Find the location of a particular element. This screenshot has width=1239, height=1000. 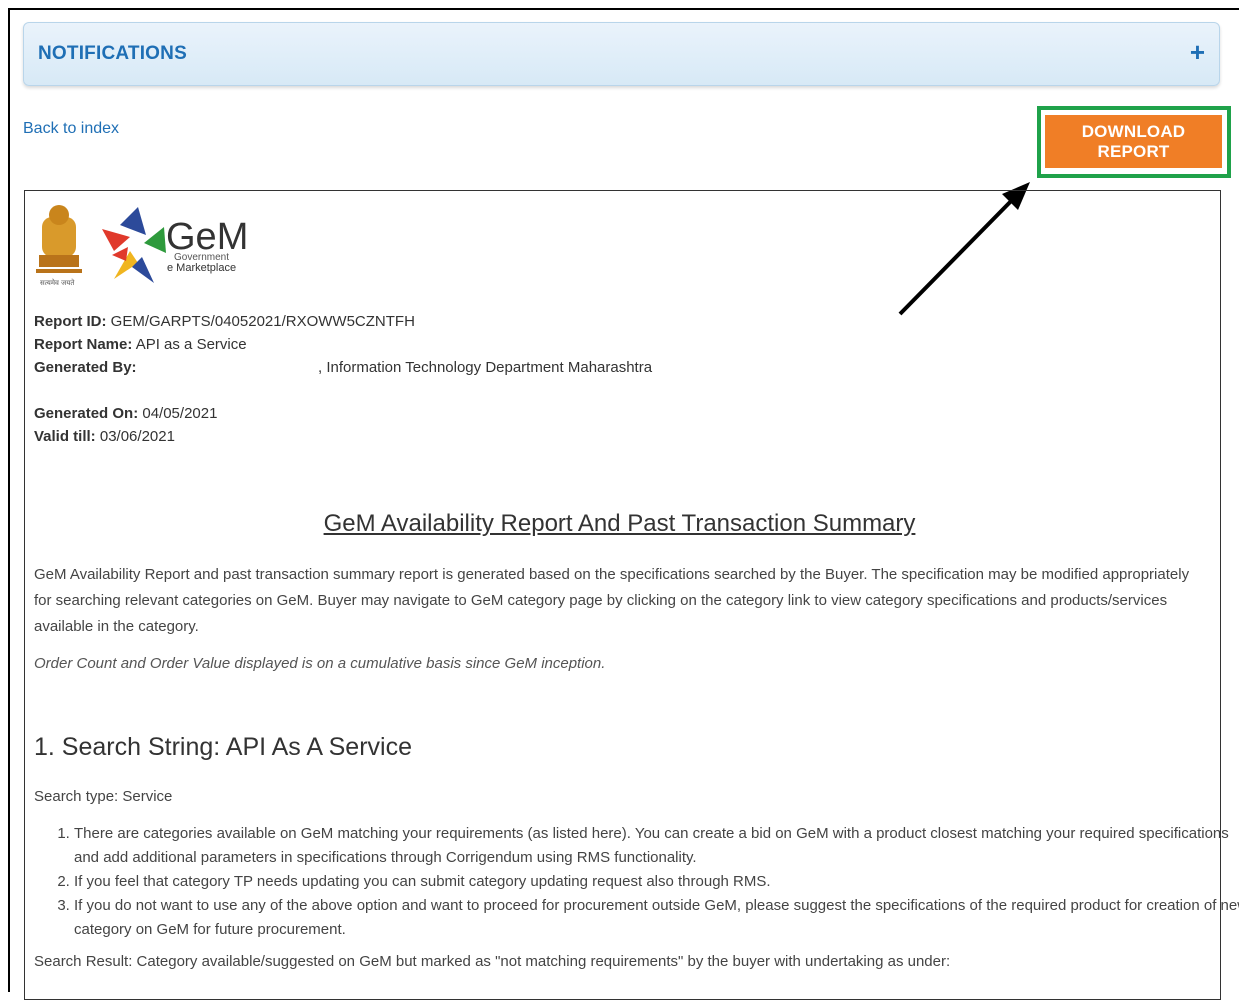

generated-on-value: 04/05/2021 is located at coordinates (180, 413).